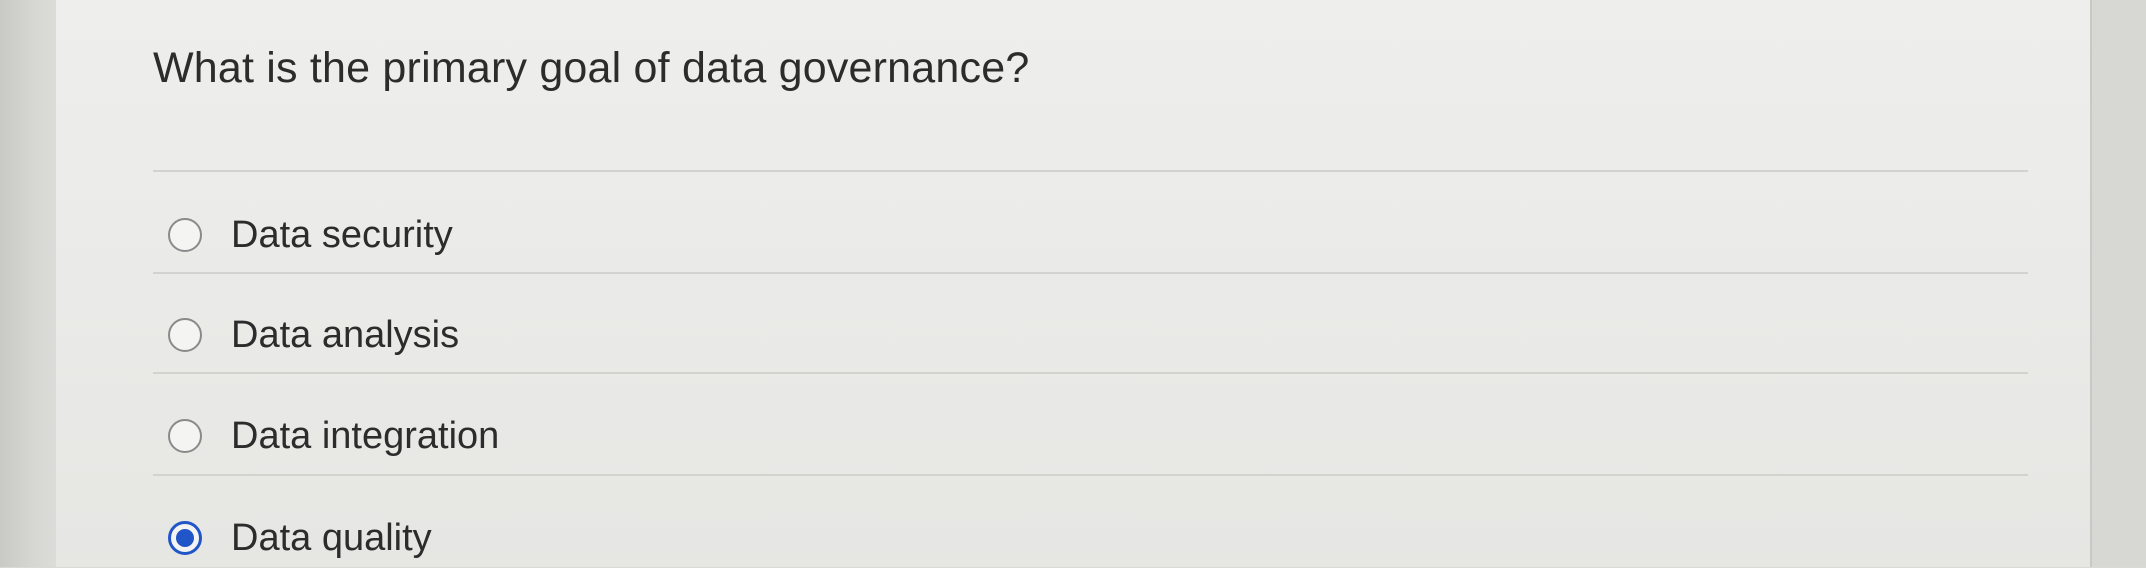 The width and height of the screenshot is (2146, 568). I want to click on left-margin, so click(28, 283).